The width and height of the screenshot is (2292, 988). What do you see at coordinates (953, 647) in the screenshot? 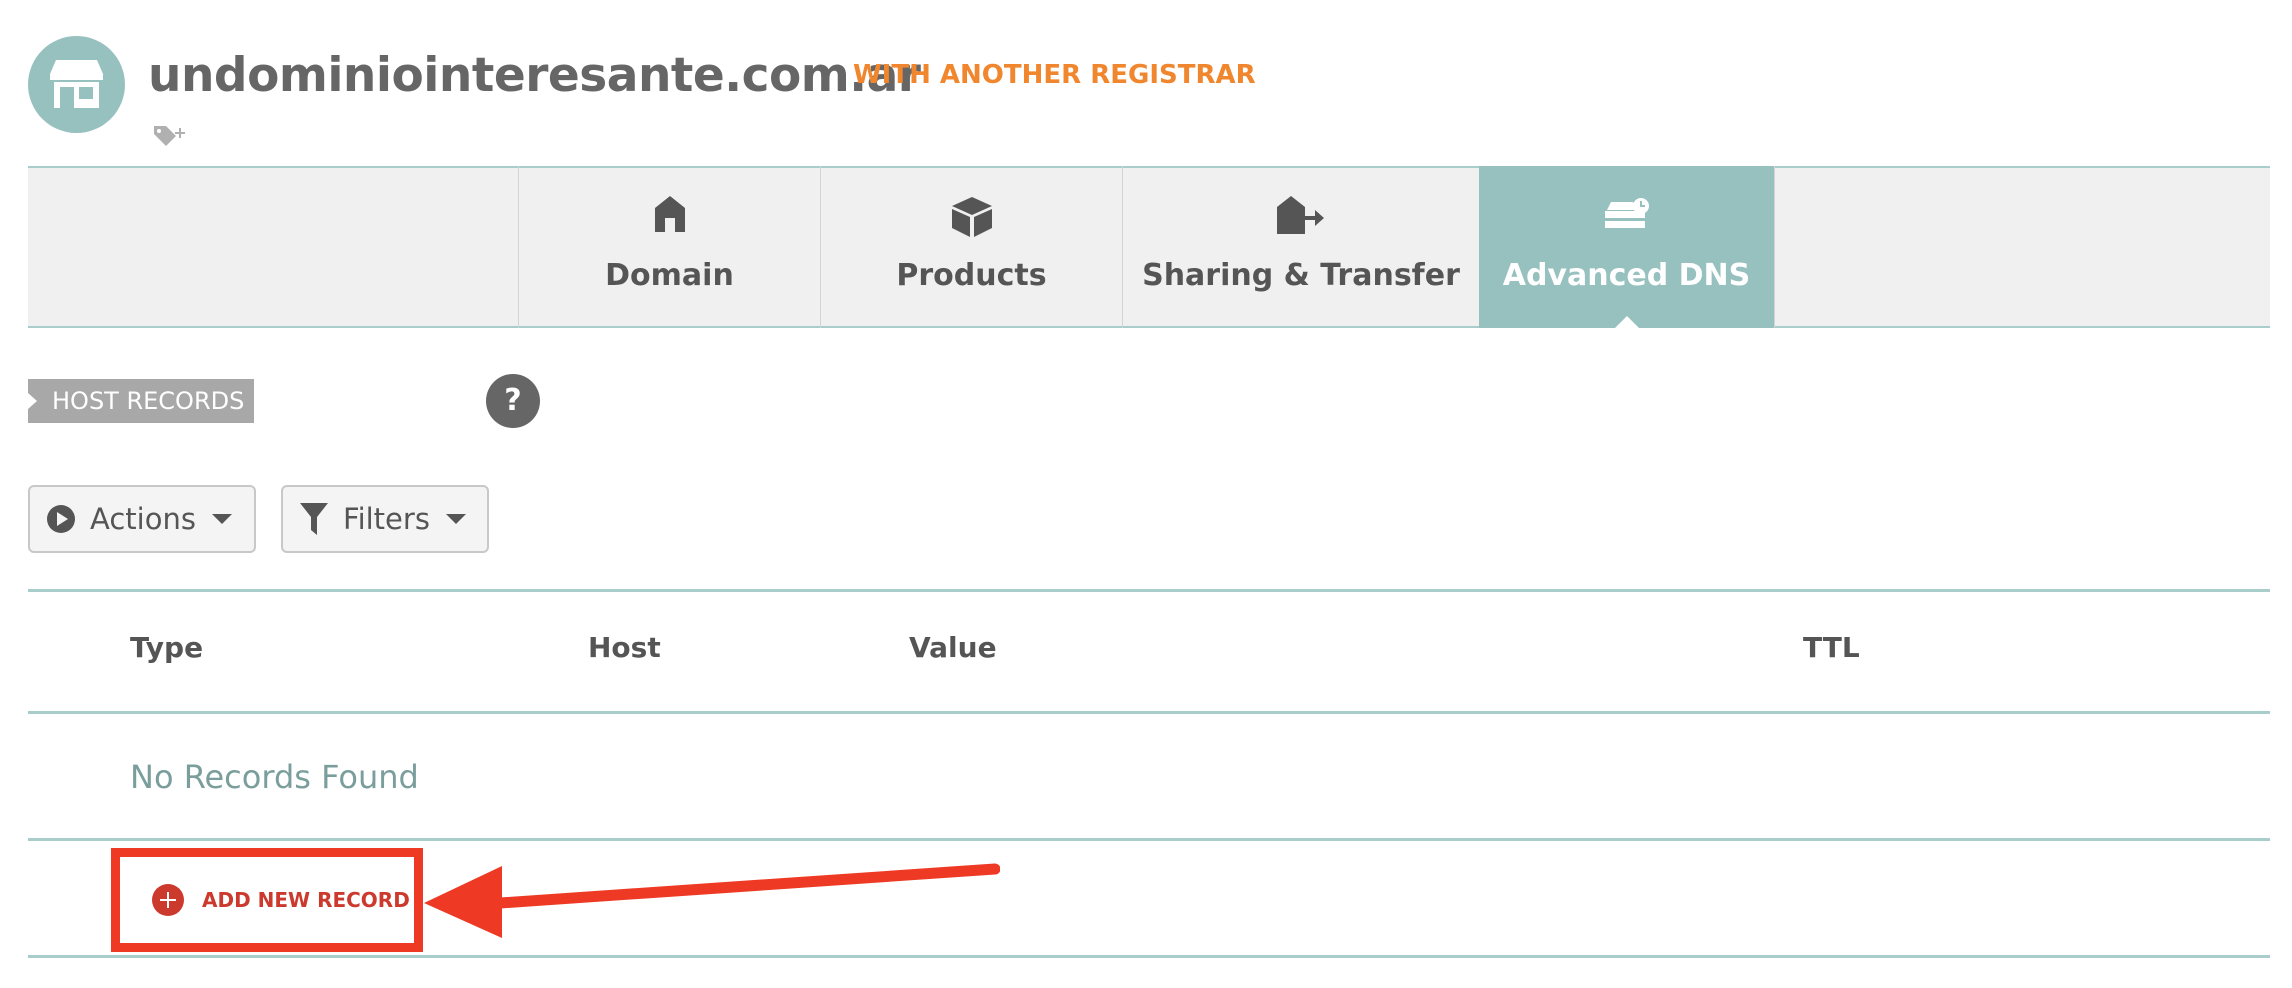
I see `column-header-value: Value` at bounding box center [953, 647].